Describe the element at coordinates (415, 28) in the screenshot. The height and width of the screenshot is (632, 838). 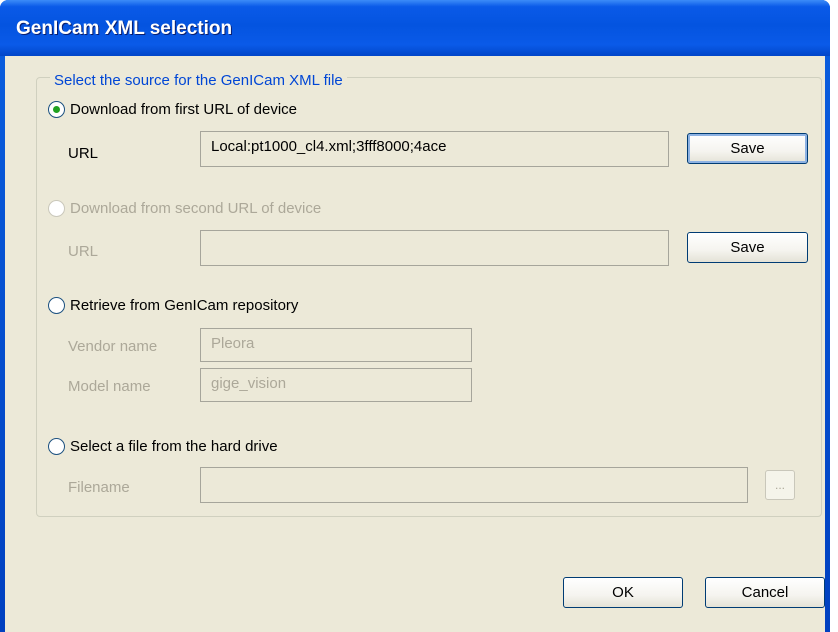
I see `title-bar: GenICam XML selection` at that location.